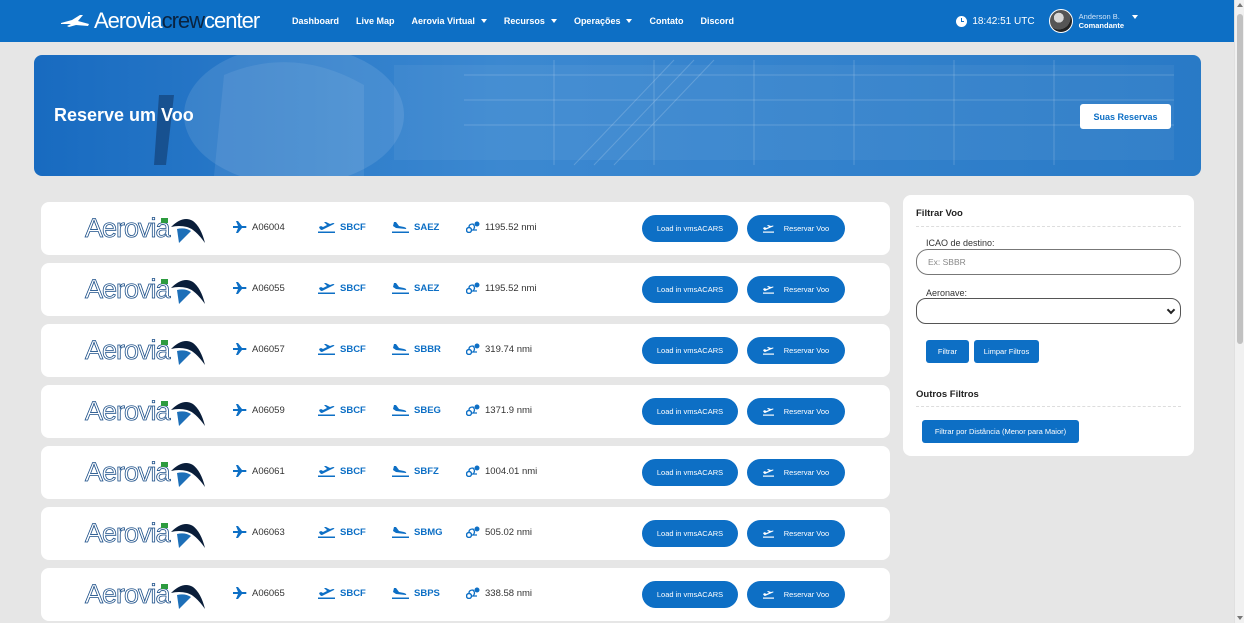  I want to click on nav-link-label: Discord, so click(717, 21).